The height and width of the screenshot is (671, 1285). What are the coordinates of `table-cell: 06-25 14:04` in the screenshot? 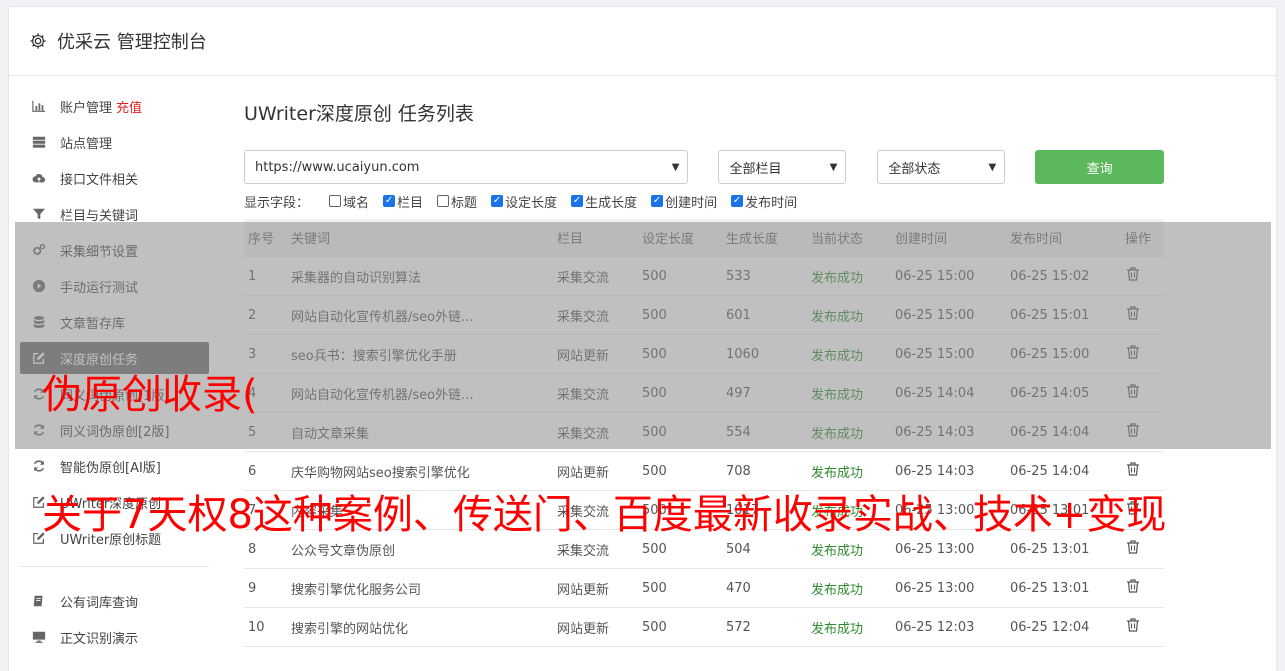 It's located at (1050, 471).